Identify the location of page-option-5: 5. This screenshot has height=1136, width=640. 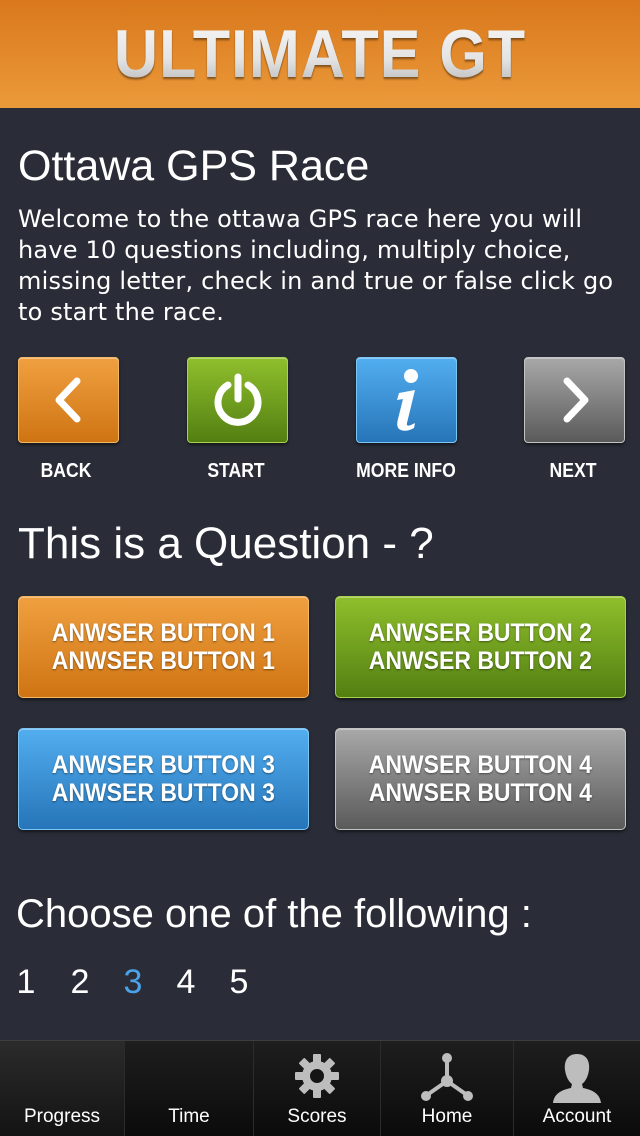
(239, 982).